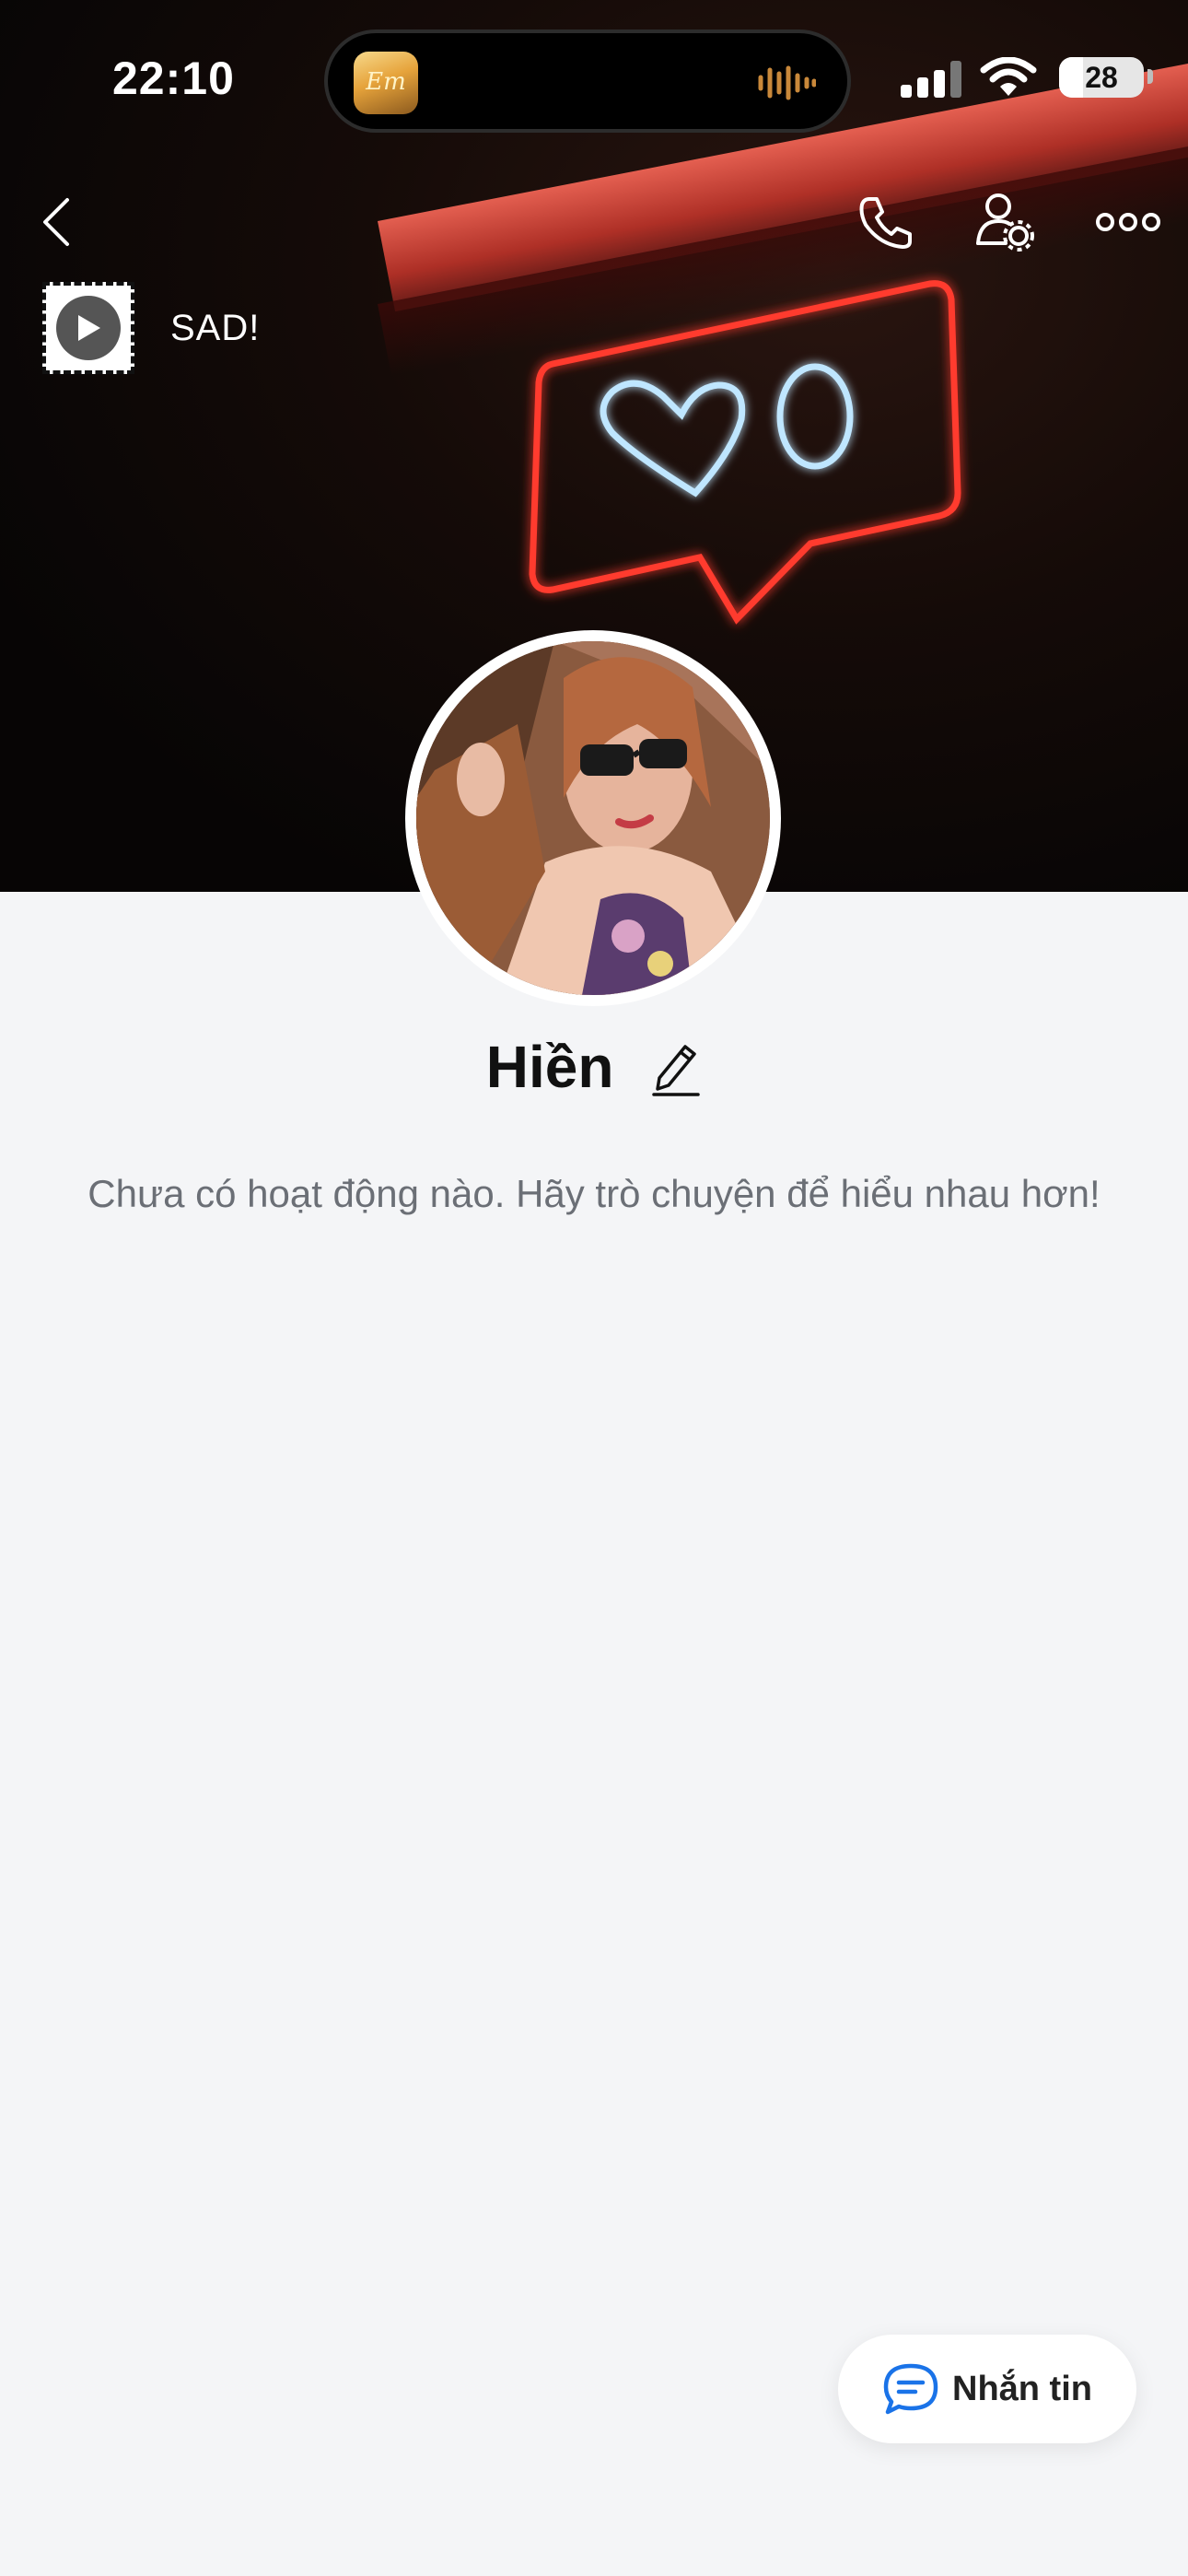 The width and height of the screenshot is (1188, 2576). Describe the element at coordinates (676, 1066) in the screenshot. I see `pencil-icon` at that location.